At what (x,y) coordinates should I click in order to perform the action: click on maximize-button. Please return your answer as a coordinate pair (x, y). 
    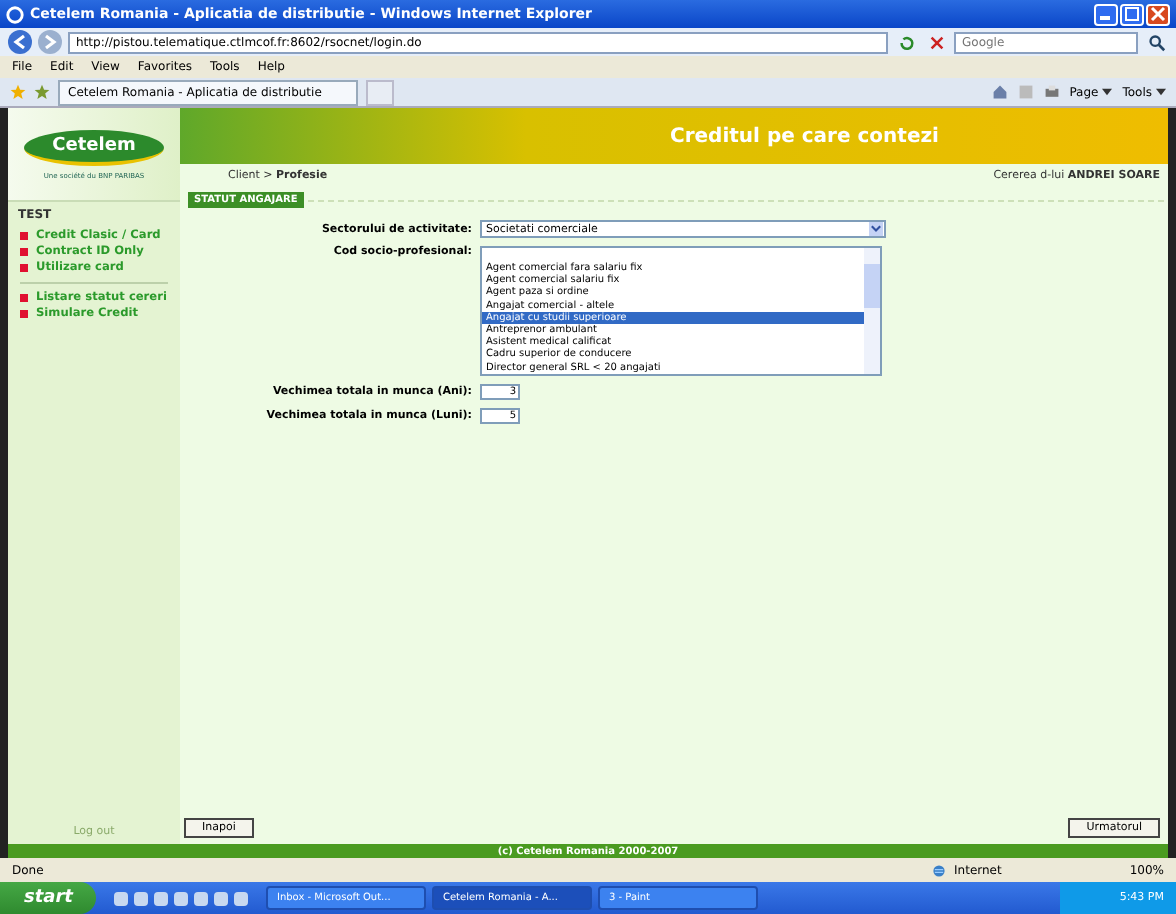
    Looking at the image, I should click on (1132, 14).